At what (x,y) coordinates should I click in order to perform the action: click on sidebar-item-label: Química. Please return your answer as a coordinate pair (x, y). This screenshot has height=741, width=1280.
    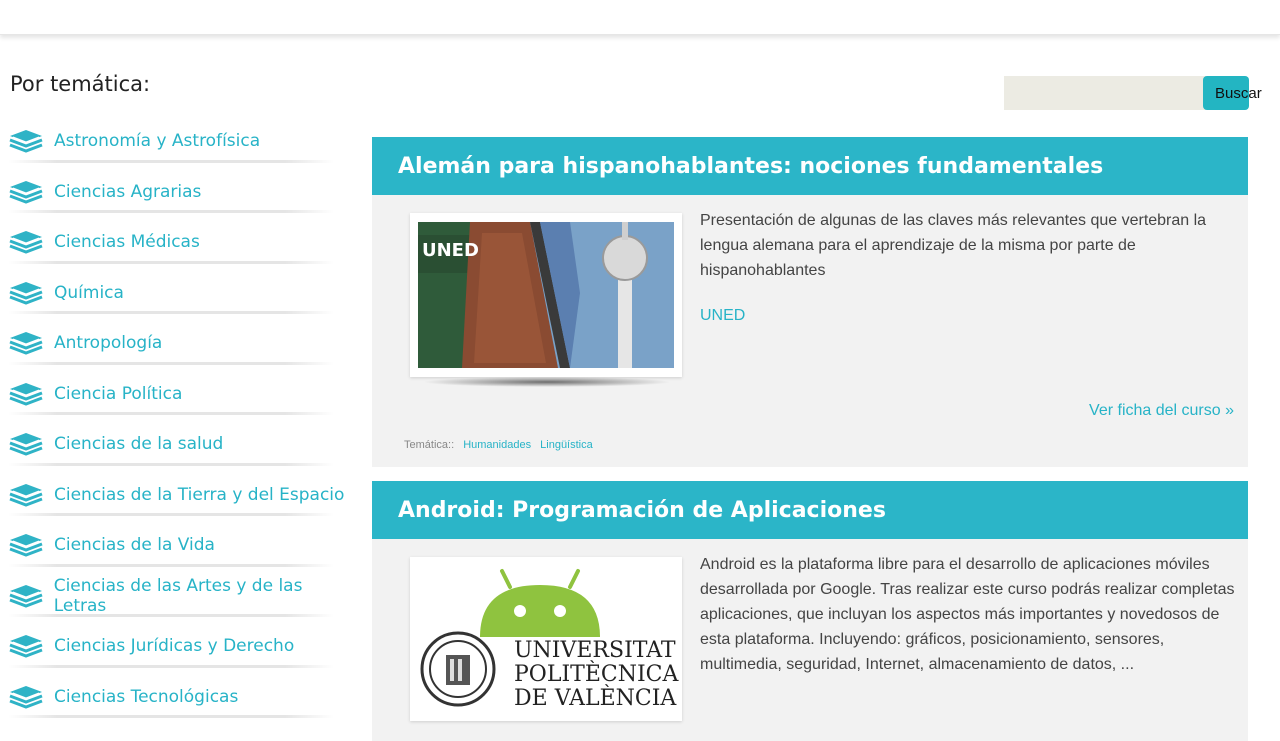
    Looking at the image, I should click on (89, 292).